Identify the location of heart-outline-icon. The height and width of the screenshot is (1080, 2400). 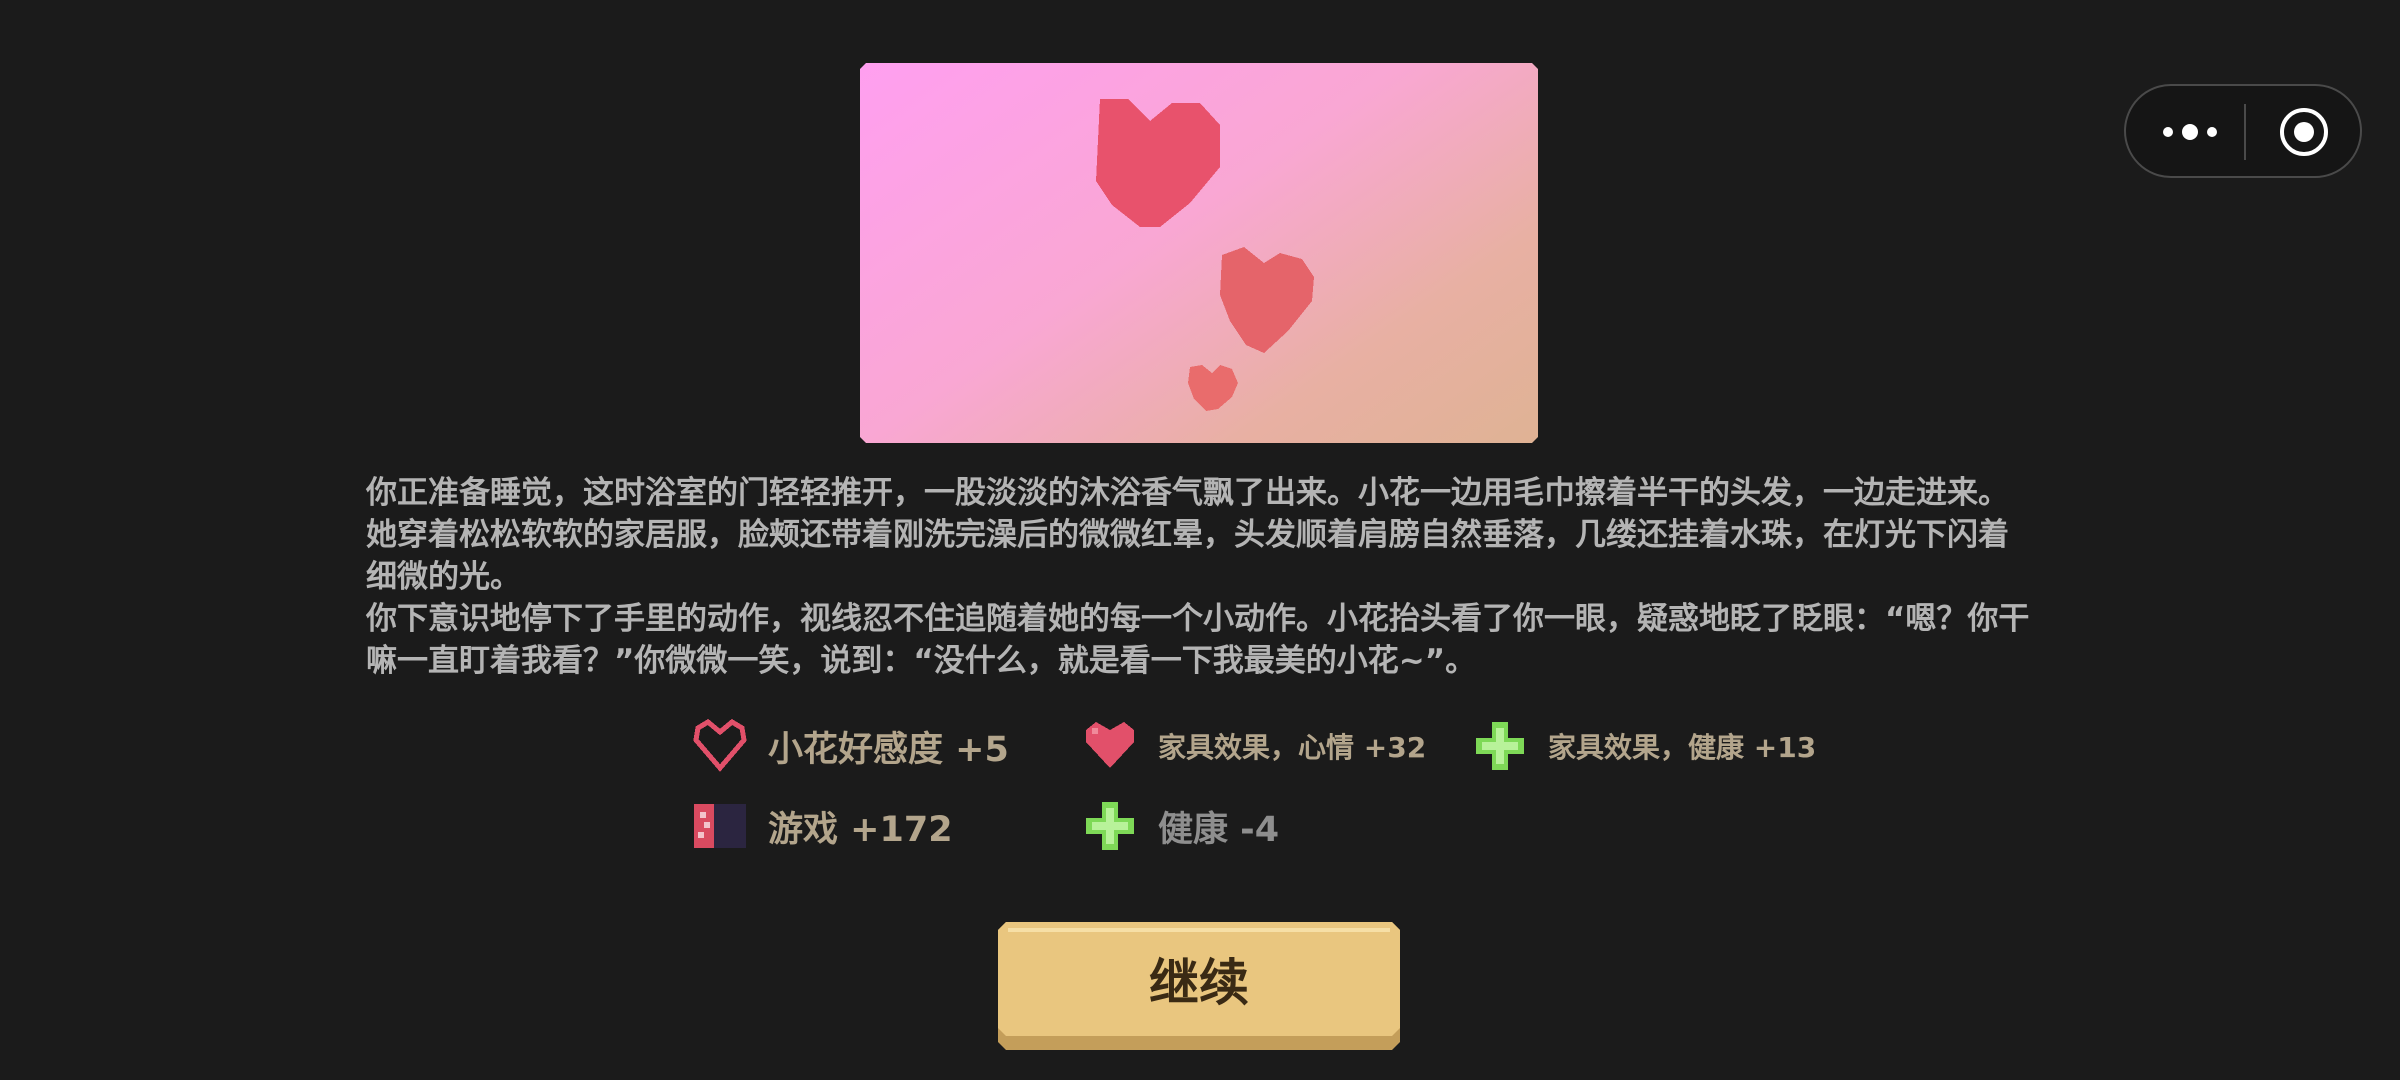
(720, 745).